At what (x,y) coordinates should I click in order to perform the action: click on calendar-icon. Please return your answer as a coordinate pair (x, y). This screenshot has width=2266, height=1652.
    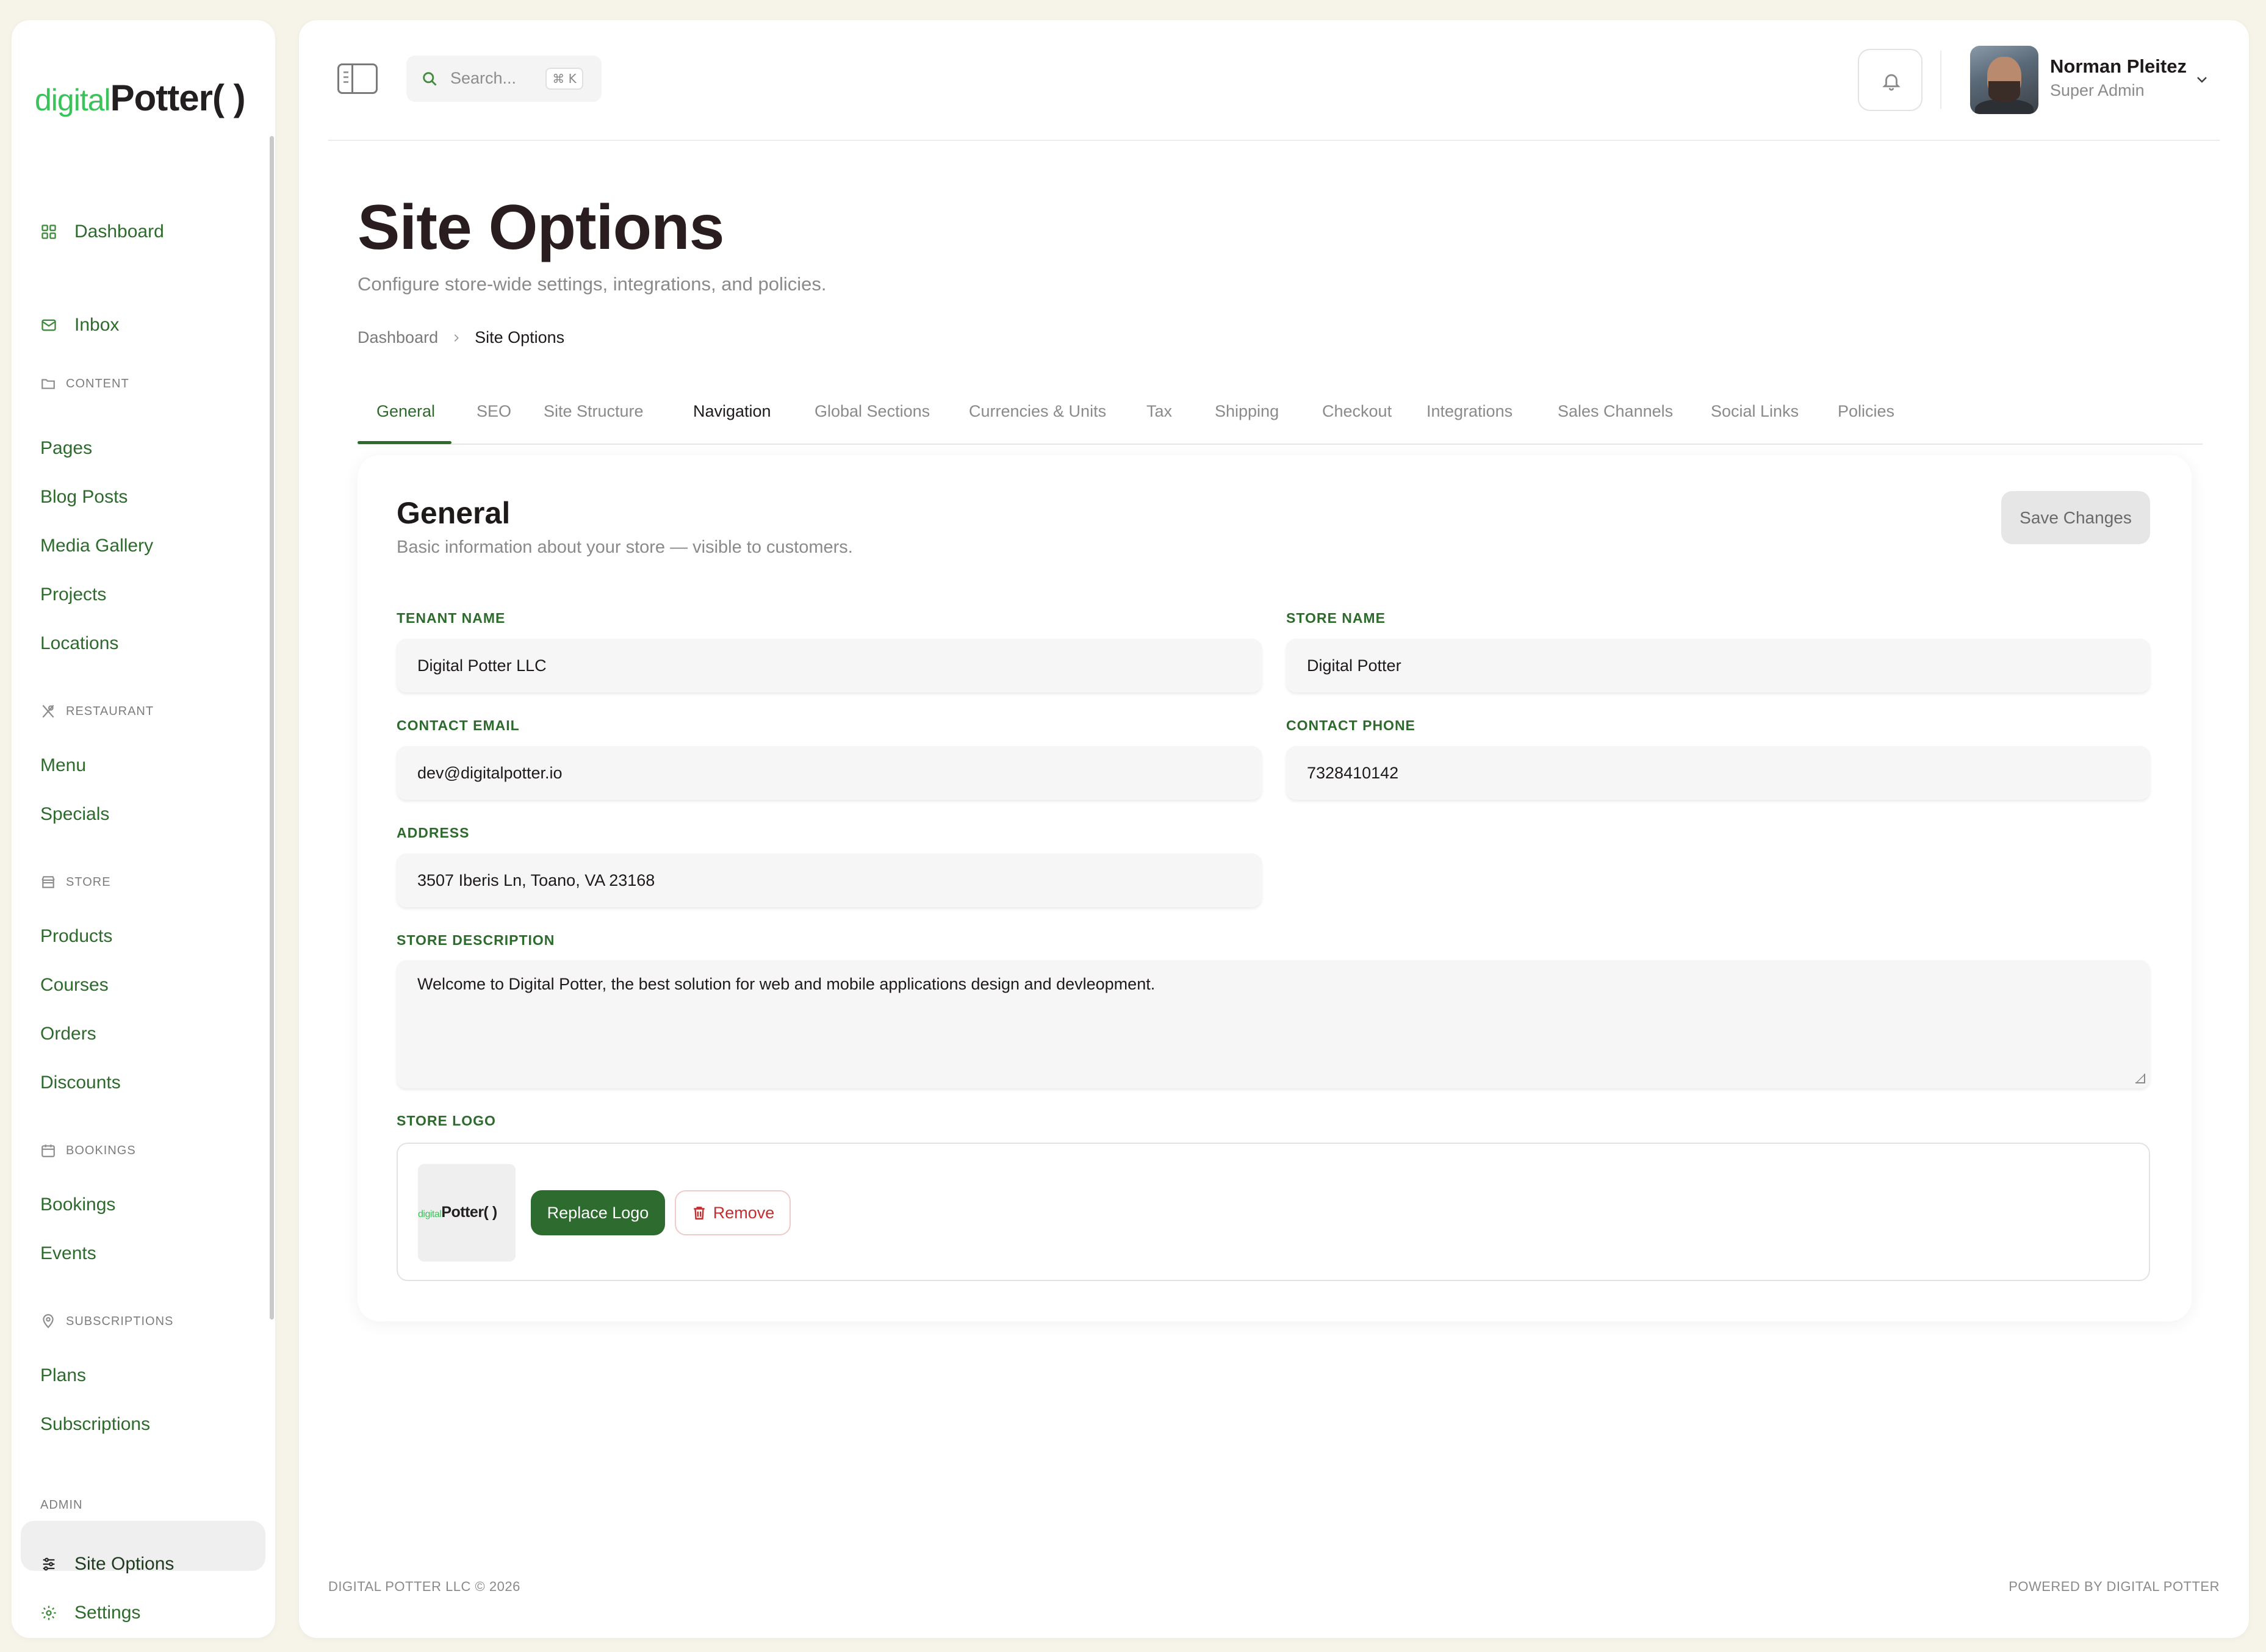
    Looking at the image, I should click on (48, 1150).